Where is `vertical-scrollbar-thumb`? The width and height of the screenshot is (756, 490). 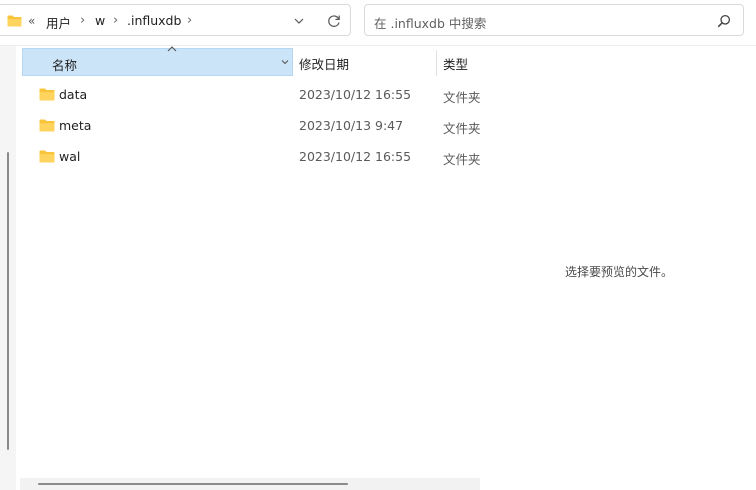 vertical-scrollbar-thumb is located at coordinates (8, 301).